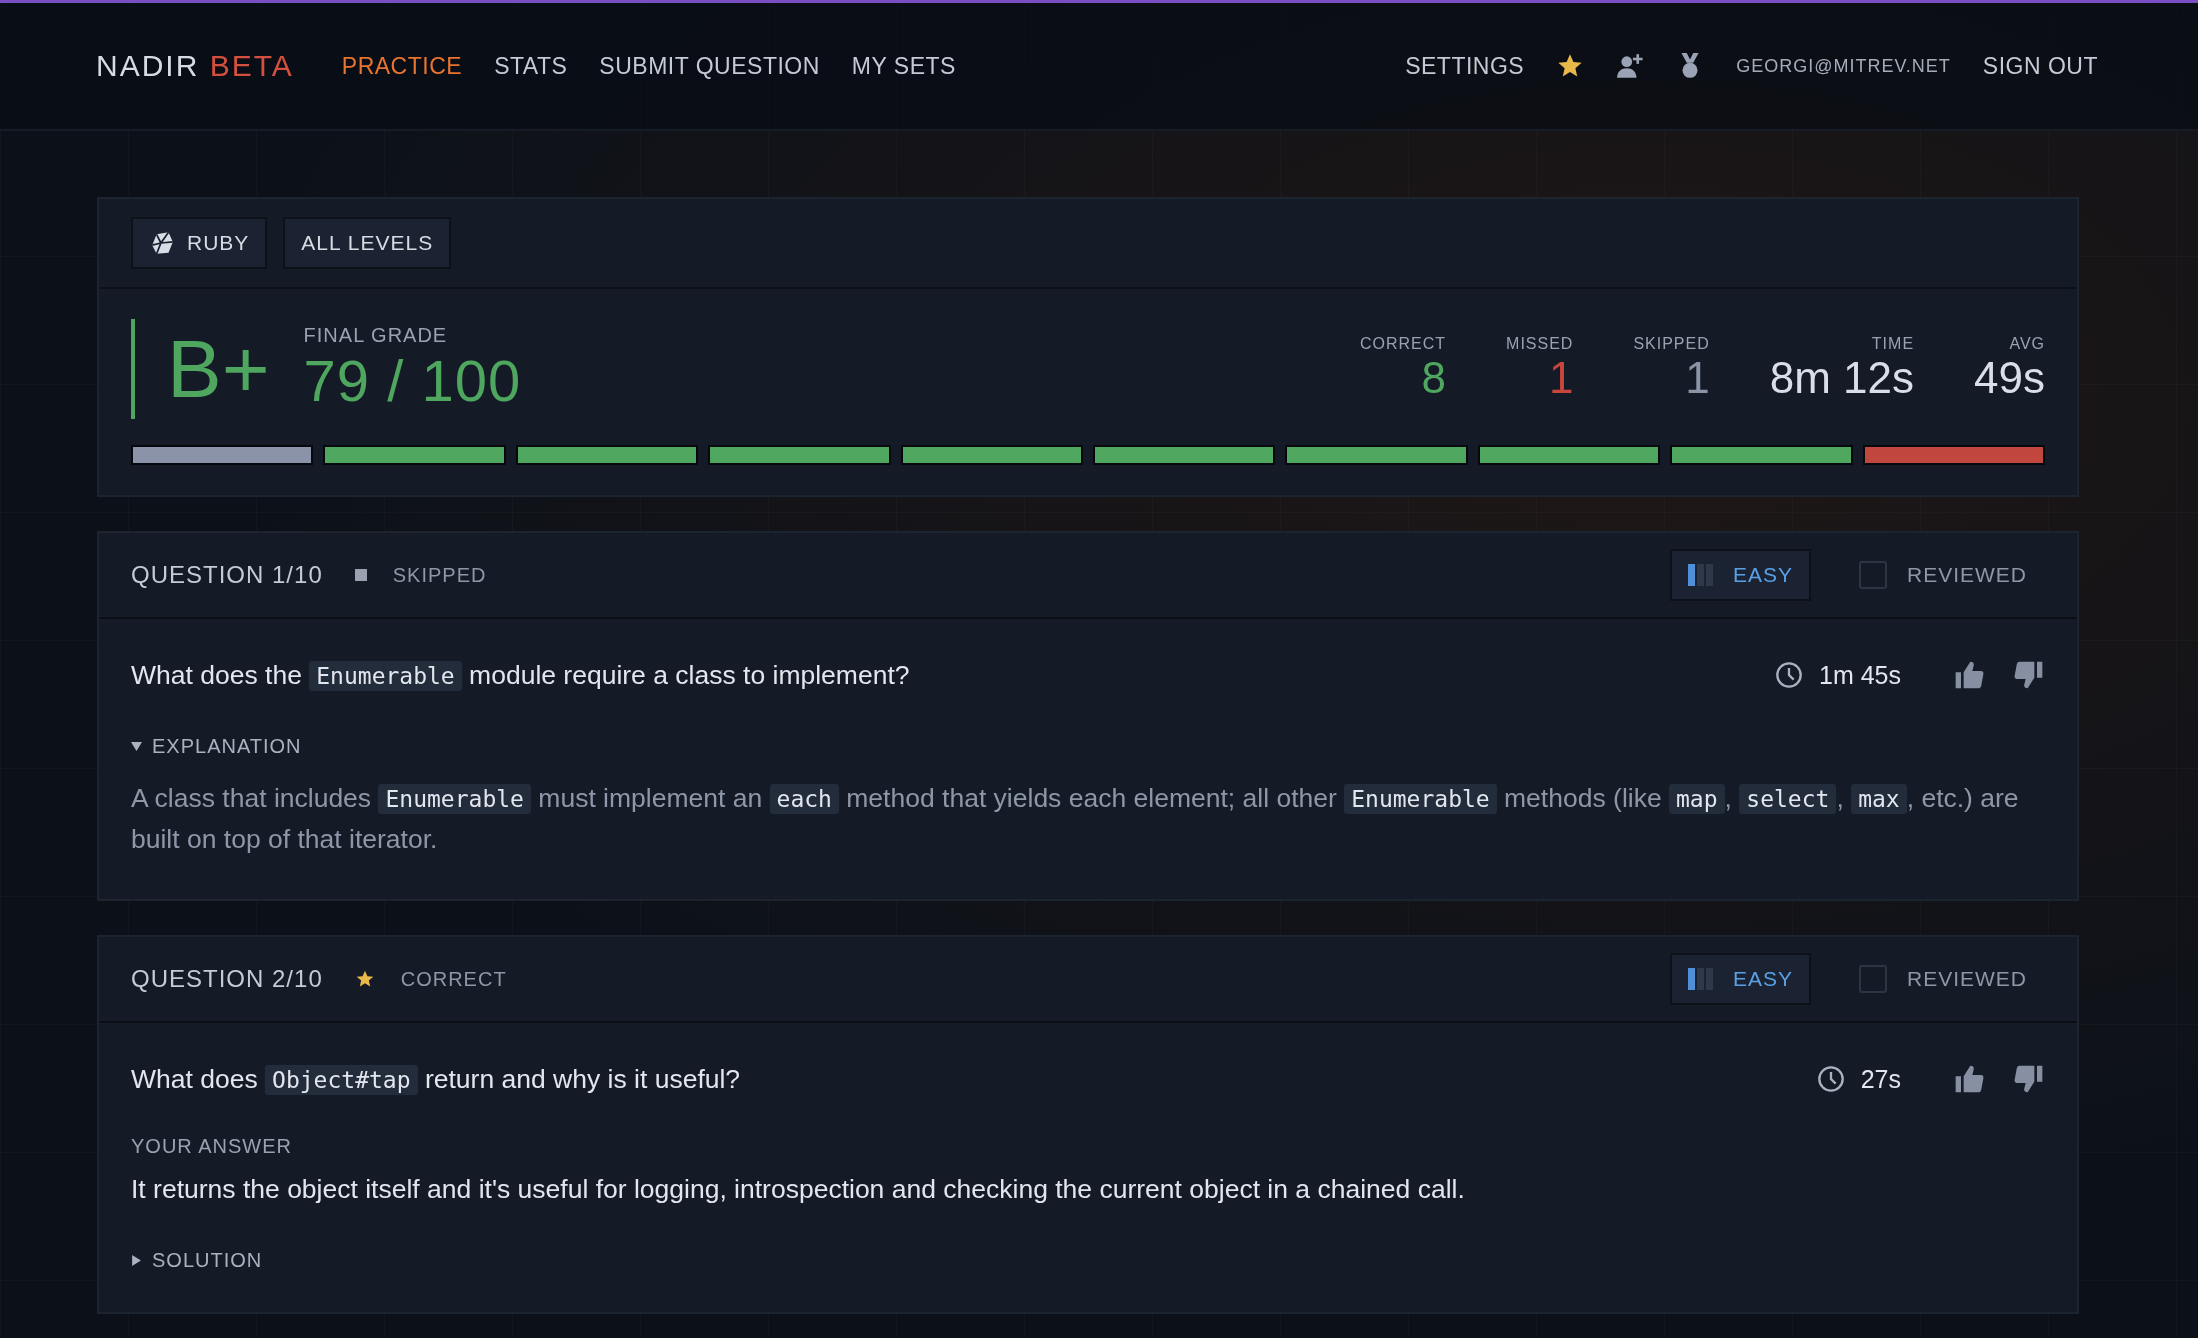 This screenshot has height=1338, width=2198. I want to click on grade-letter: B+, so click(218, 369).